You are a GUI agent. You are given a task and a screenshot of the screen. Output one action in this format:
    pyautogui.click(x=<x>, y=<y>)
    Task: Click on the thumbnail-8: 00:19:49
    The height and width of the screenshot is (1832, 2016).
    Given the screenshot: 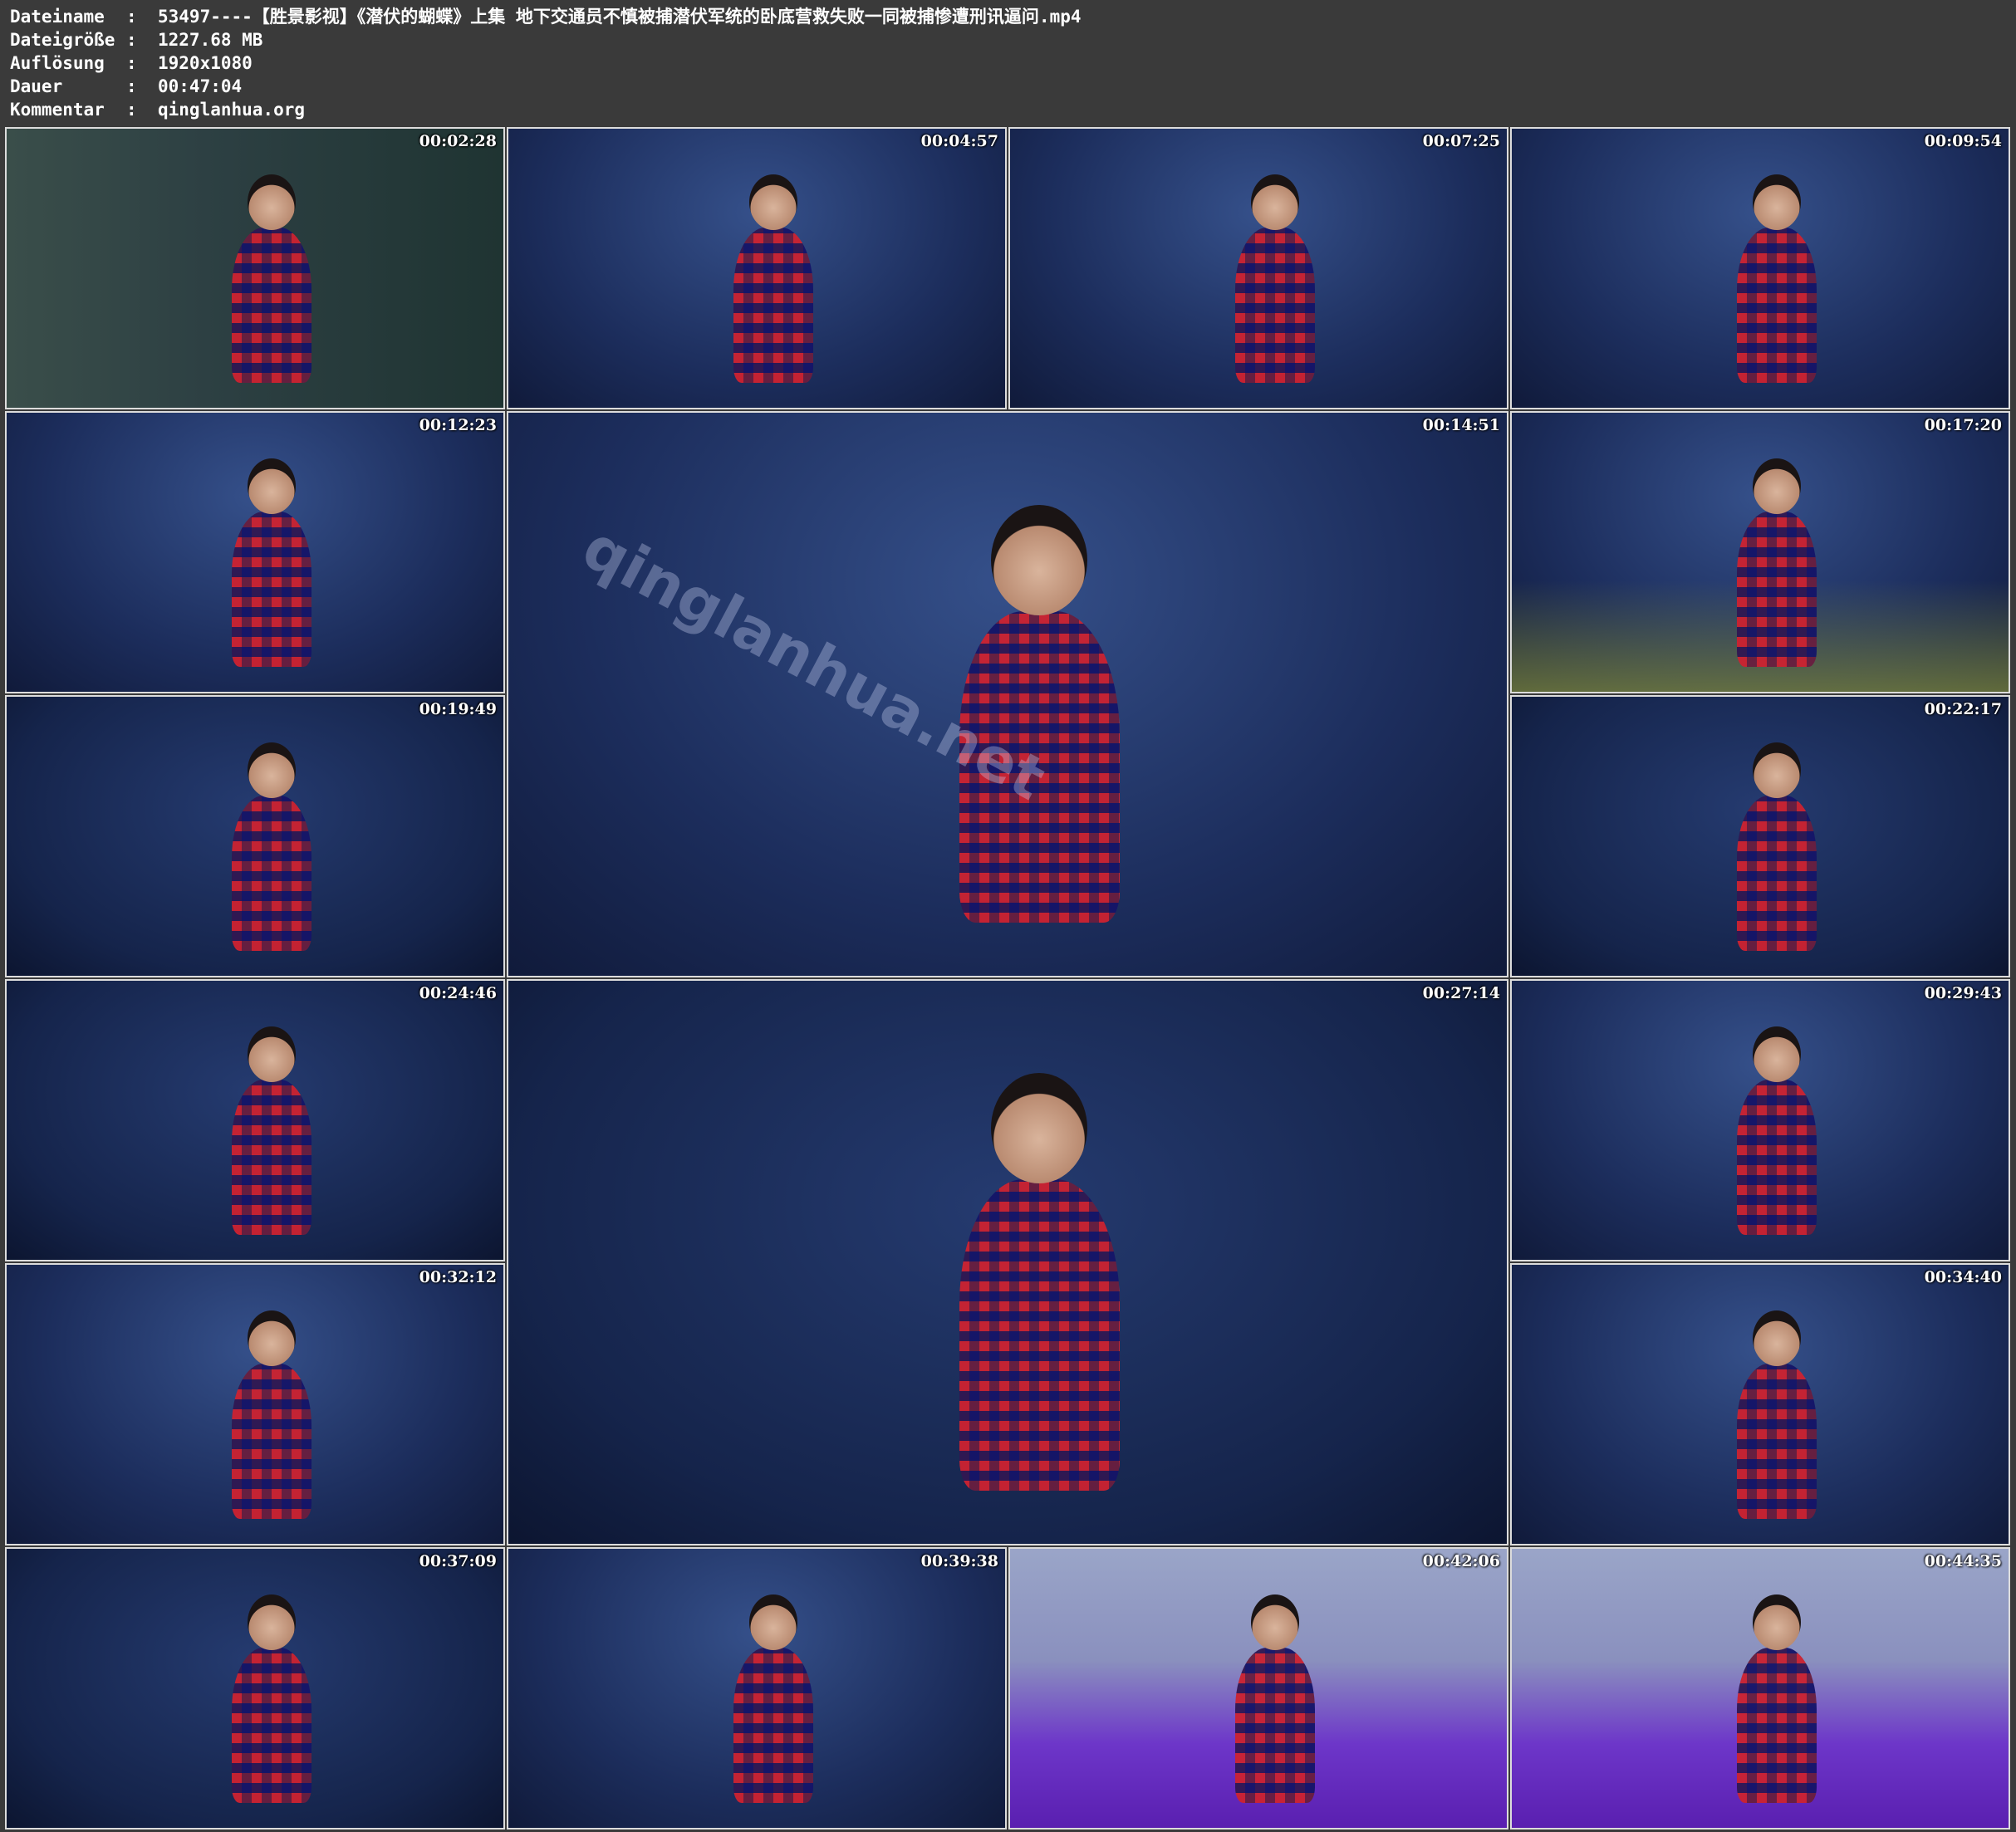 What is the action you would take?
    pyautogui.click(x=255, y=836)
    